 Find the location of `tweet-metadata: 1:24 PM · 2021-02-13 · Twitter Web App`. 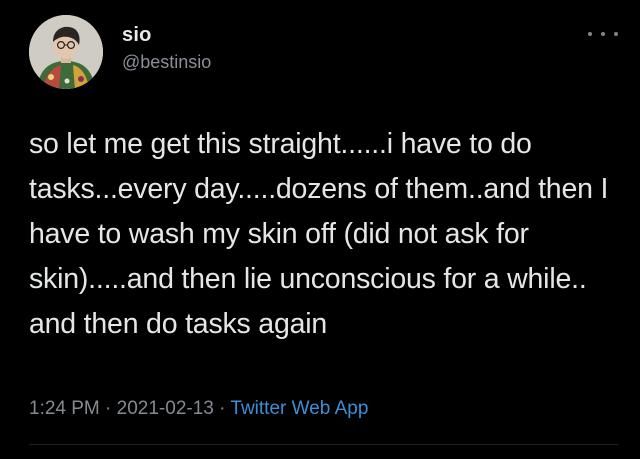

tweet-metadata: 1:24 PM · 2021-02-13 · Twitter Web App is located at coordinates (198, 409).